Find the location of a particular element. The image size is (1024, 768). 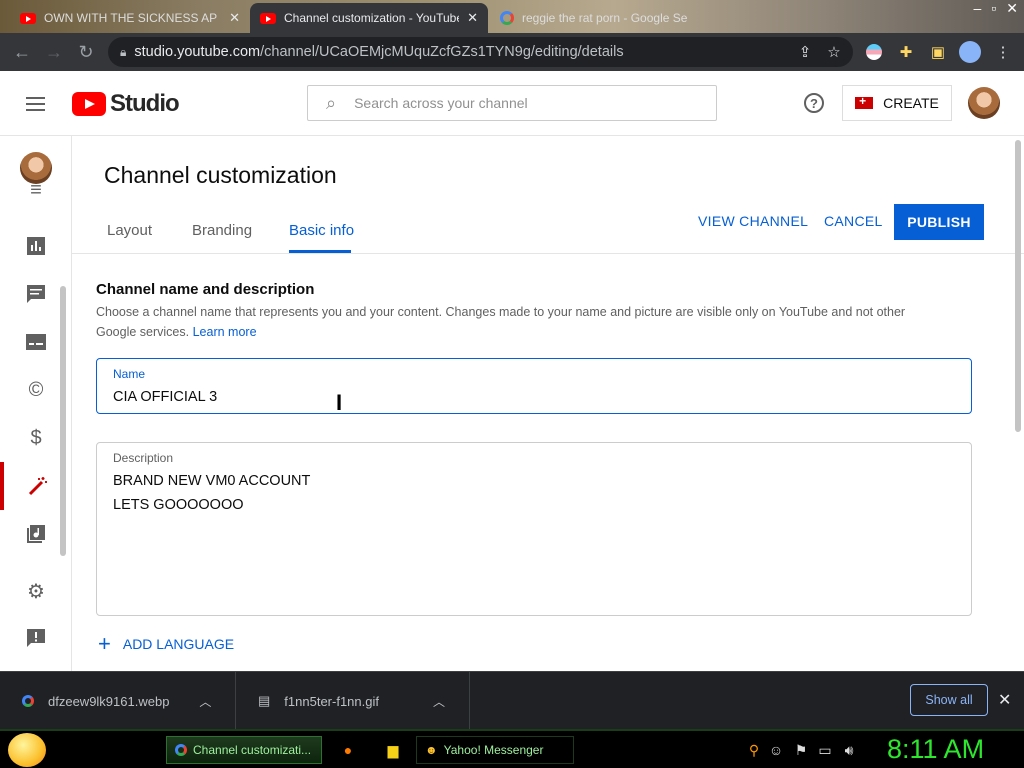

description-label: Description is located at coordinates (143, 458).